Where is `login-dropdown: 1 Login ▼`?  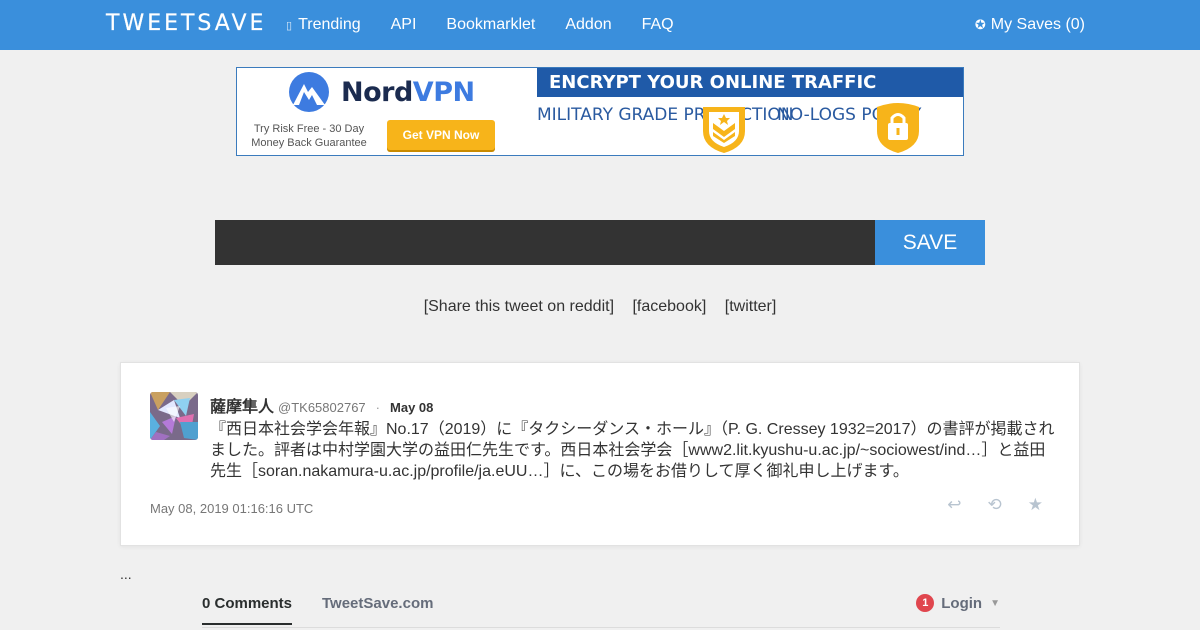
login-dropdown: 1 Login ▼ is located at coordinates (958, 603).